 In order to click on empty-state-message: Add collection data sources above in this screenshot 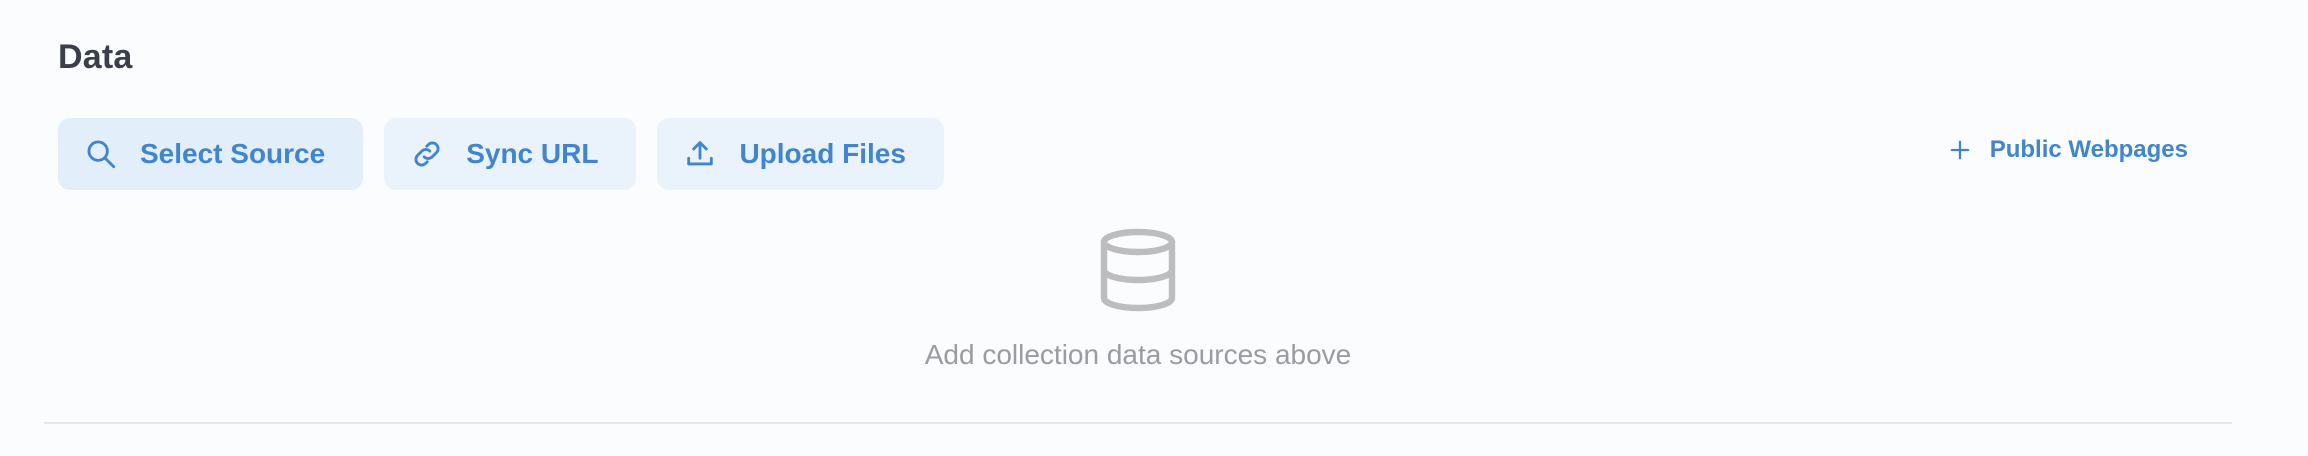, I will do `click(1138, 354)`.